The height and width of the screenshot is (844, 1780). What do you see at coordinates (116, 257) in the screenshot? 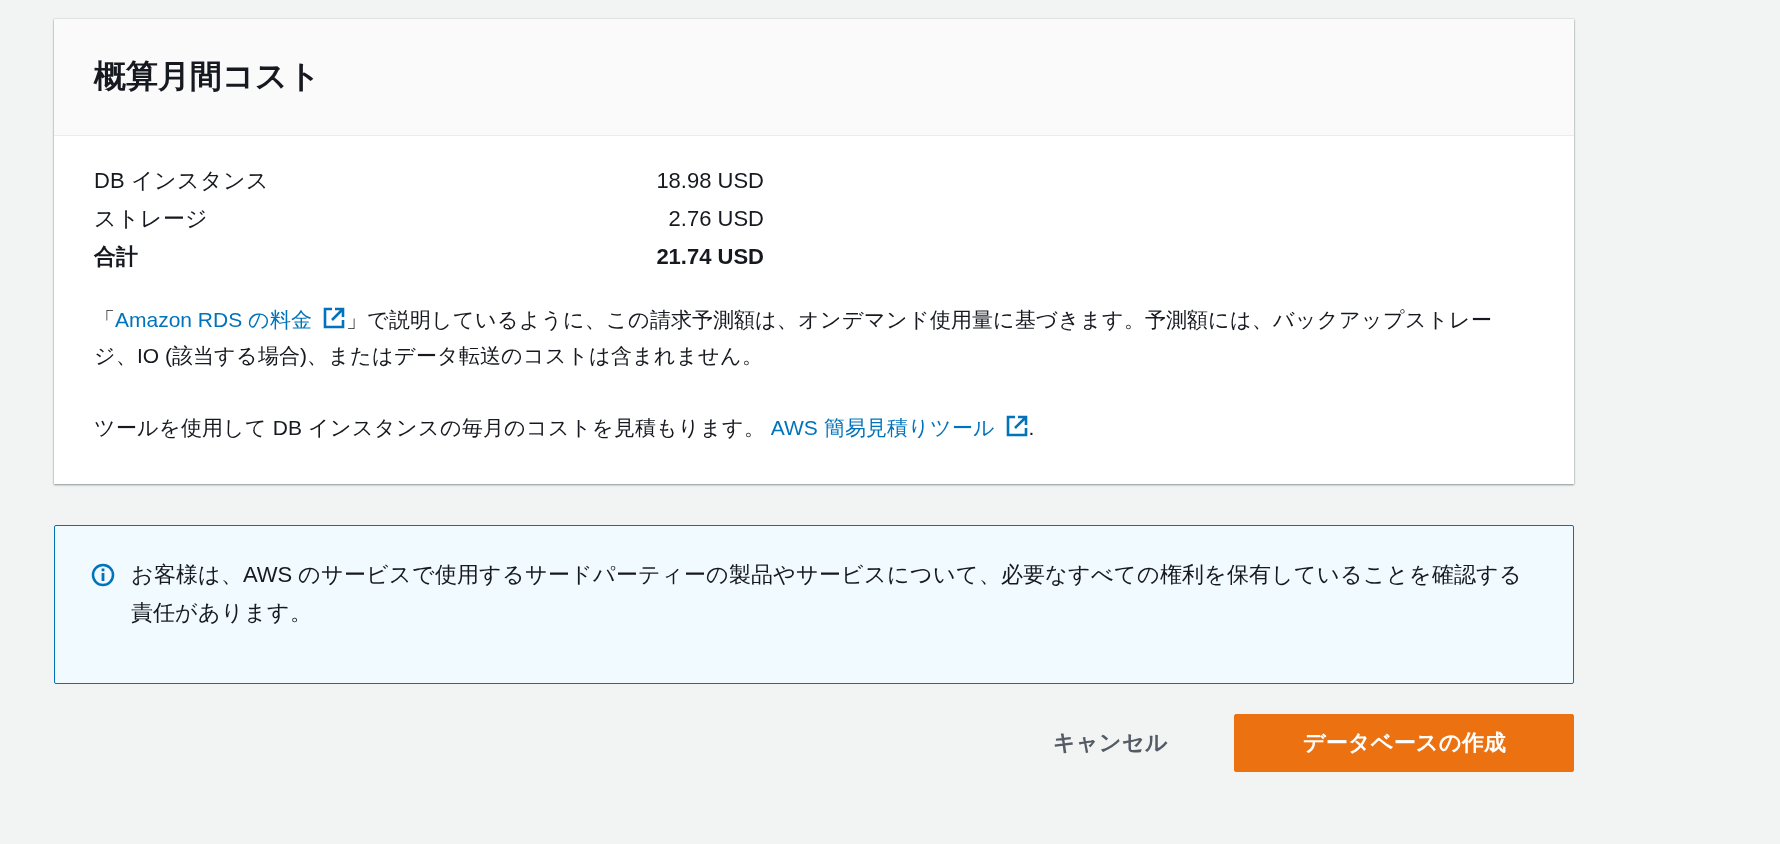
I see `cost-label: 合計` at bounding box center [116, 257].